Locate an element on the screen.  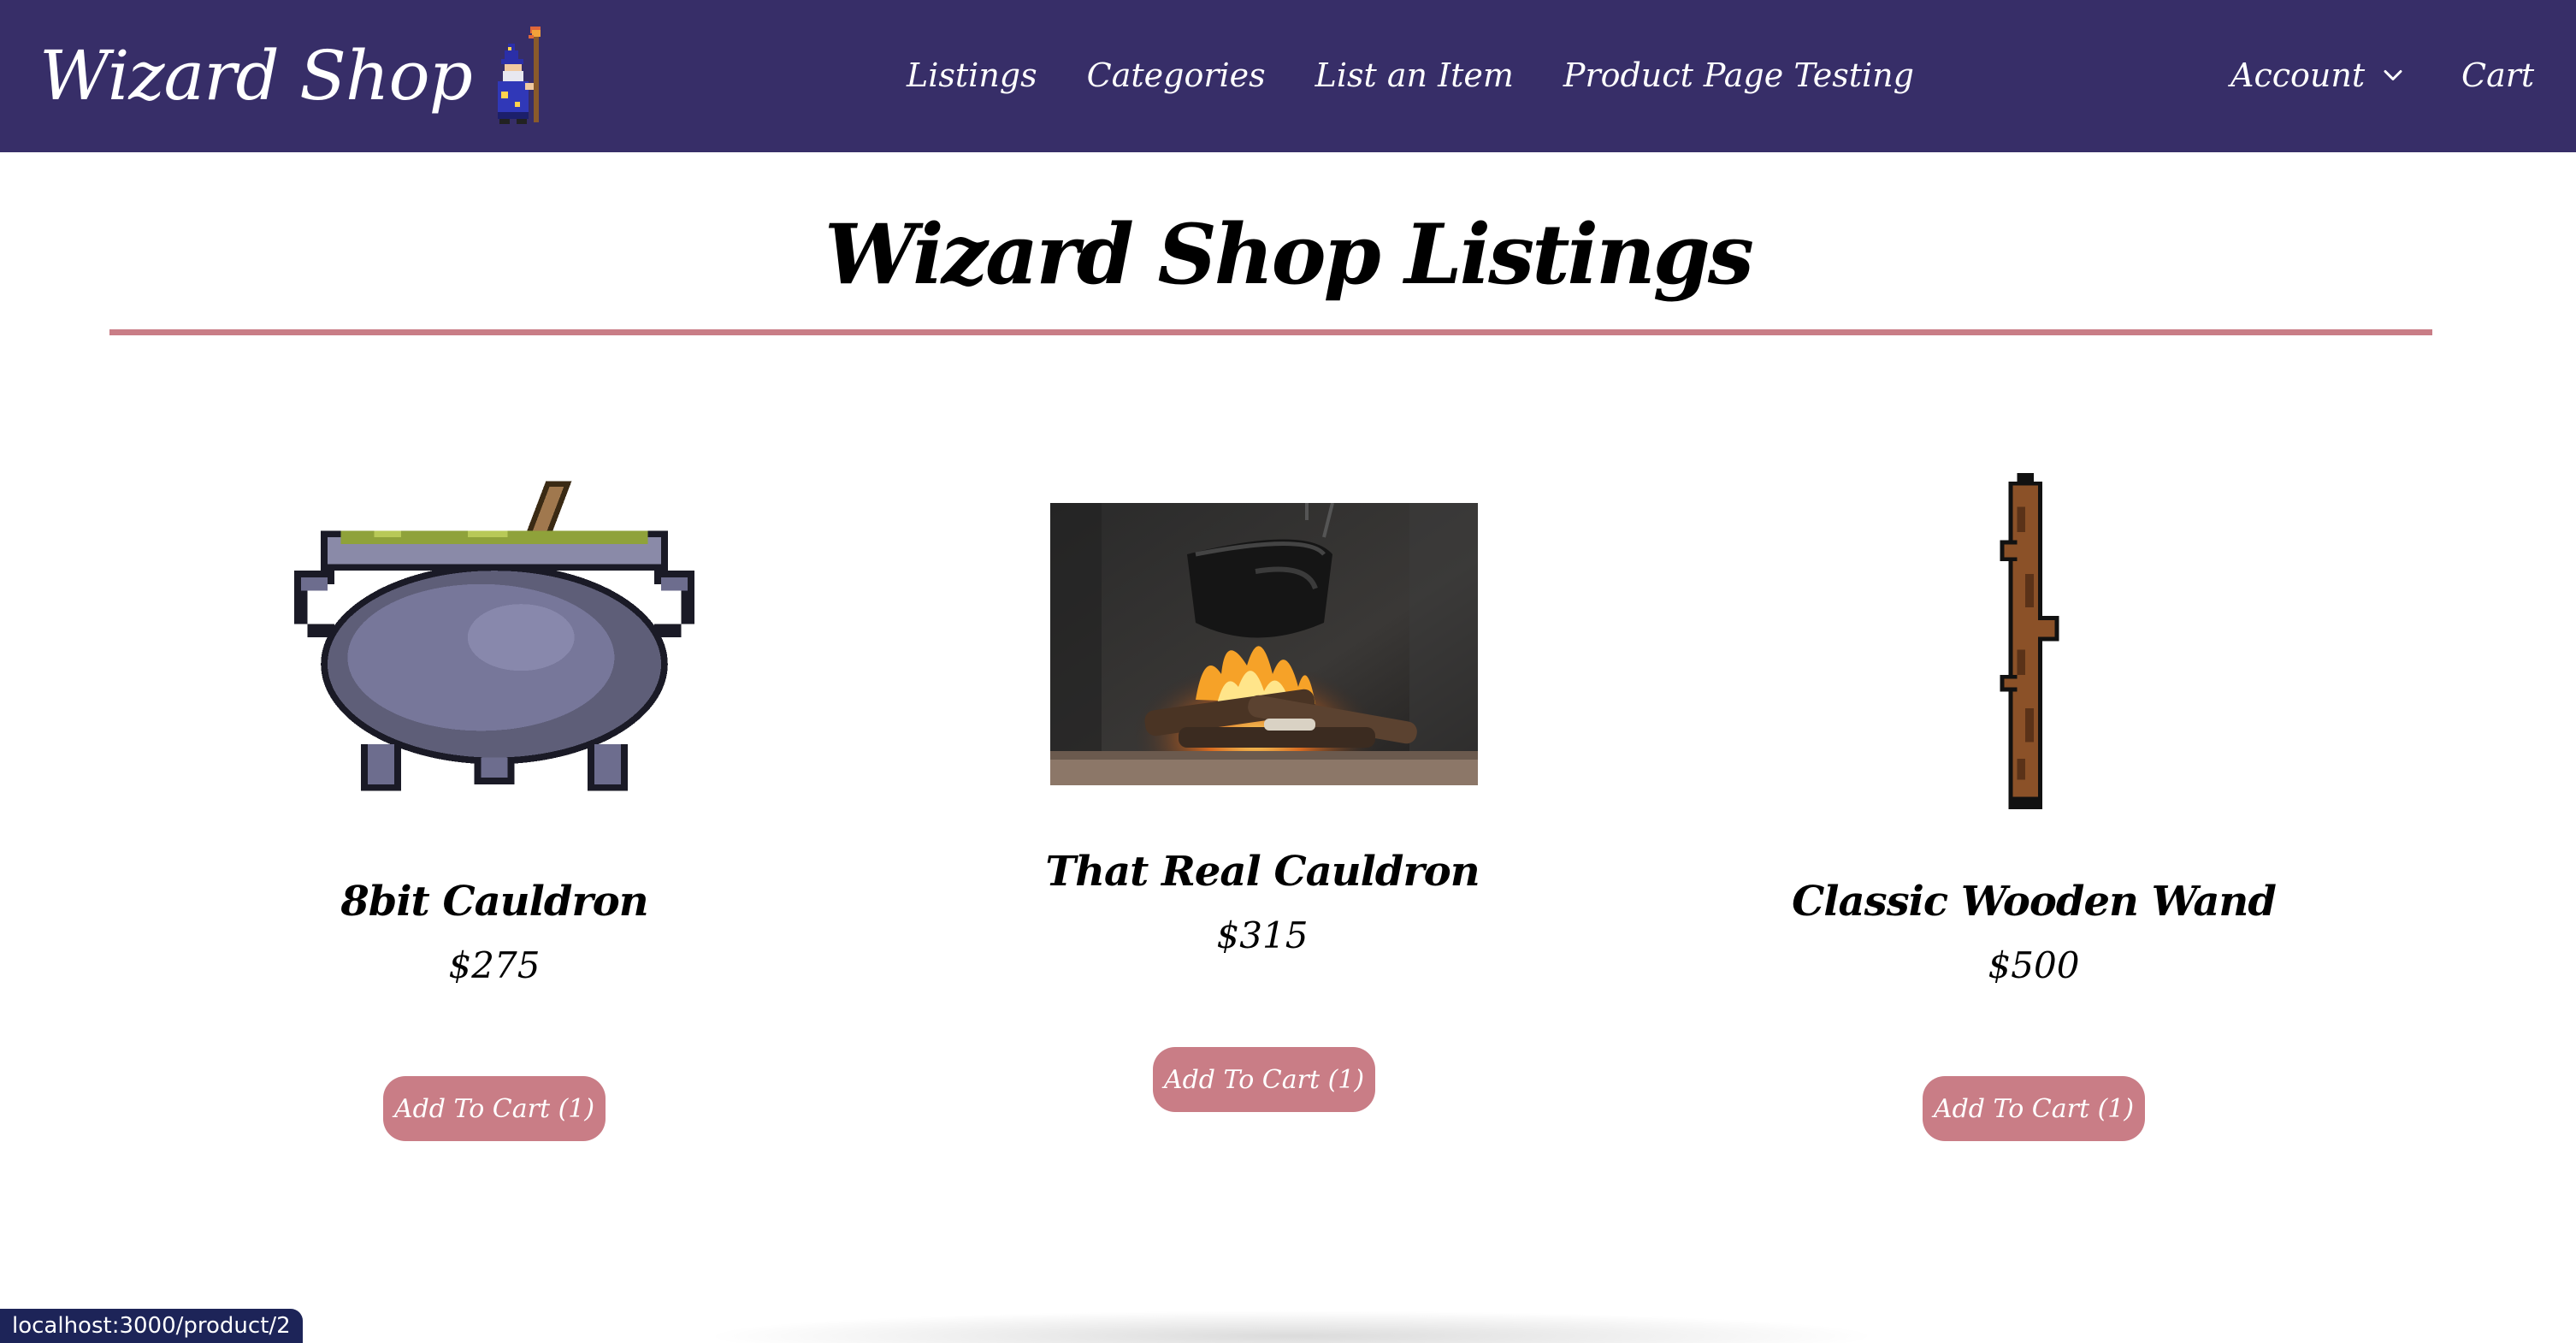
status-bar-url: localhost:3000/product/2 is located at coordinates (151, 1326).